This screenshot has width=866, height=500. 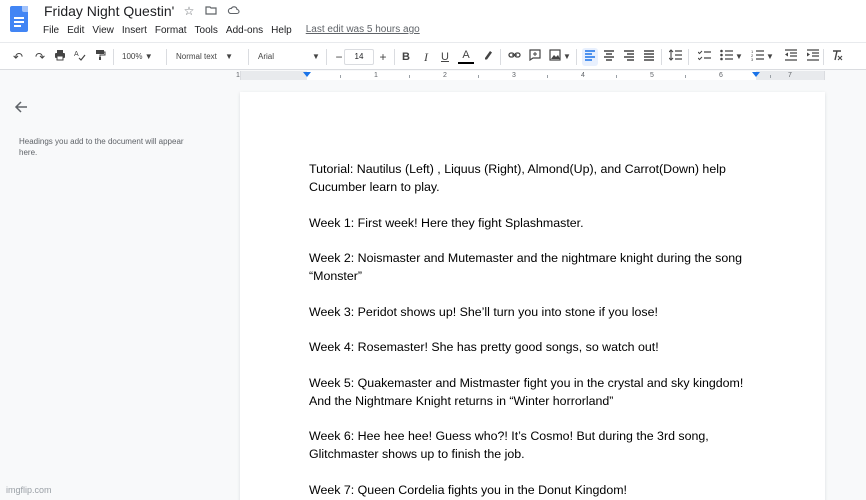 What do you see at coordinates (189, 11) in the screenshot?
I see `star-icon: ☆` at bounding box center [189, 11].